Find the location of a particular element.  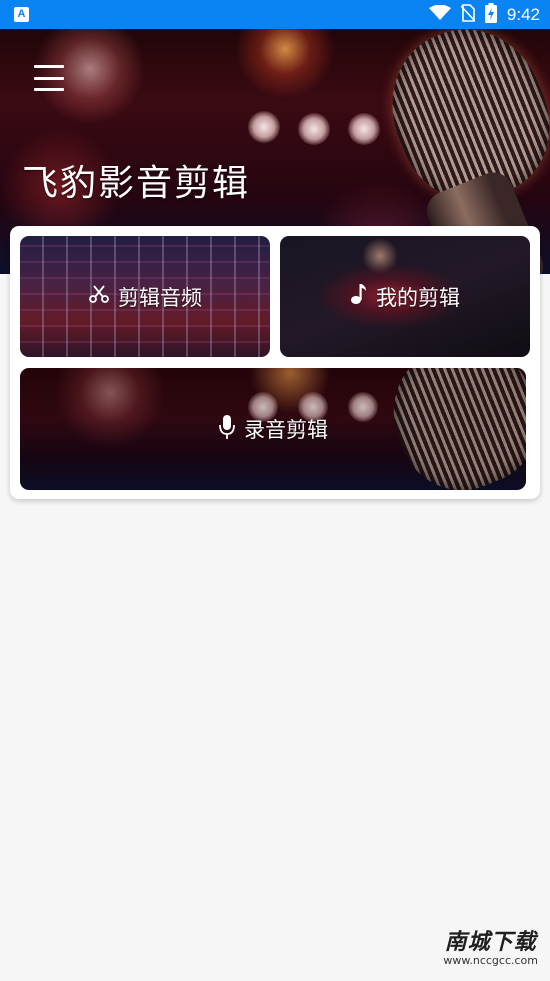

record-edit-button: 录音剪辑 is located at coordinates (273, 429).